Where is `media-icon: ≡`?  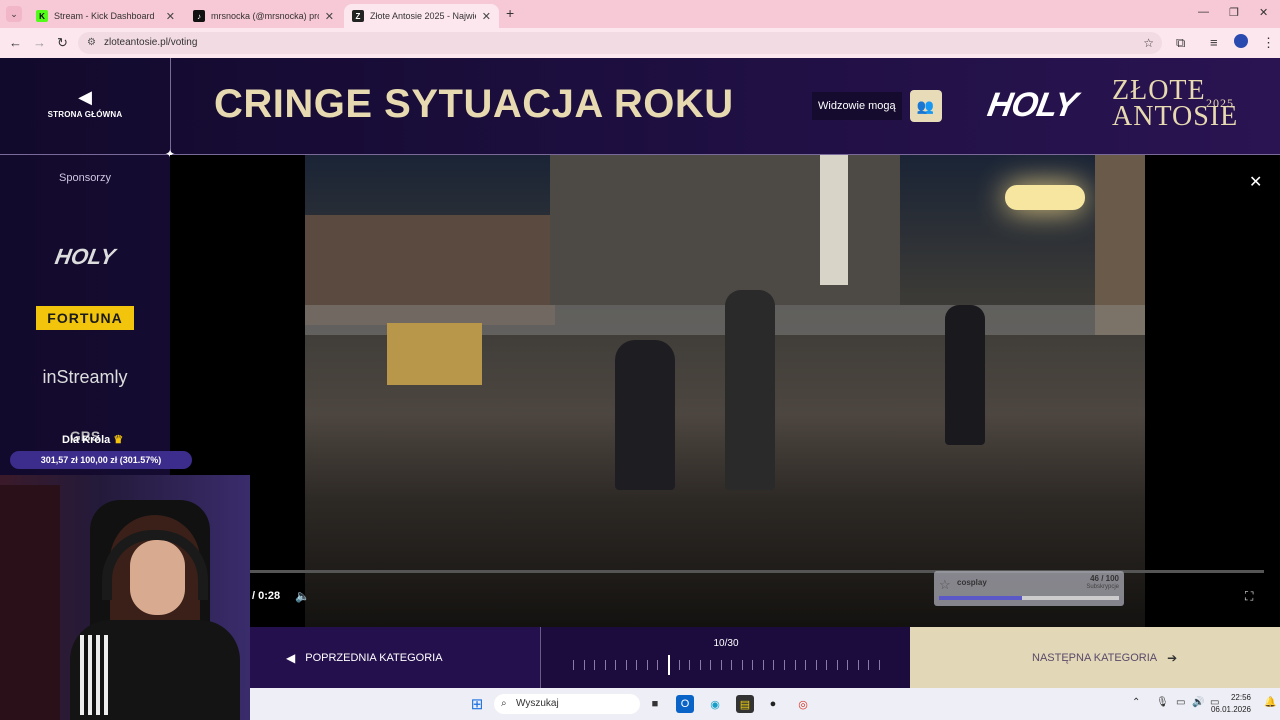
media-icon: ≡ is located at coordinates (1214, 42).